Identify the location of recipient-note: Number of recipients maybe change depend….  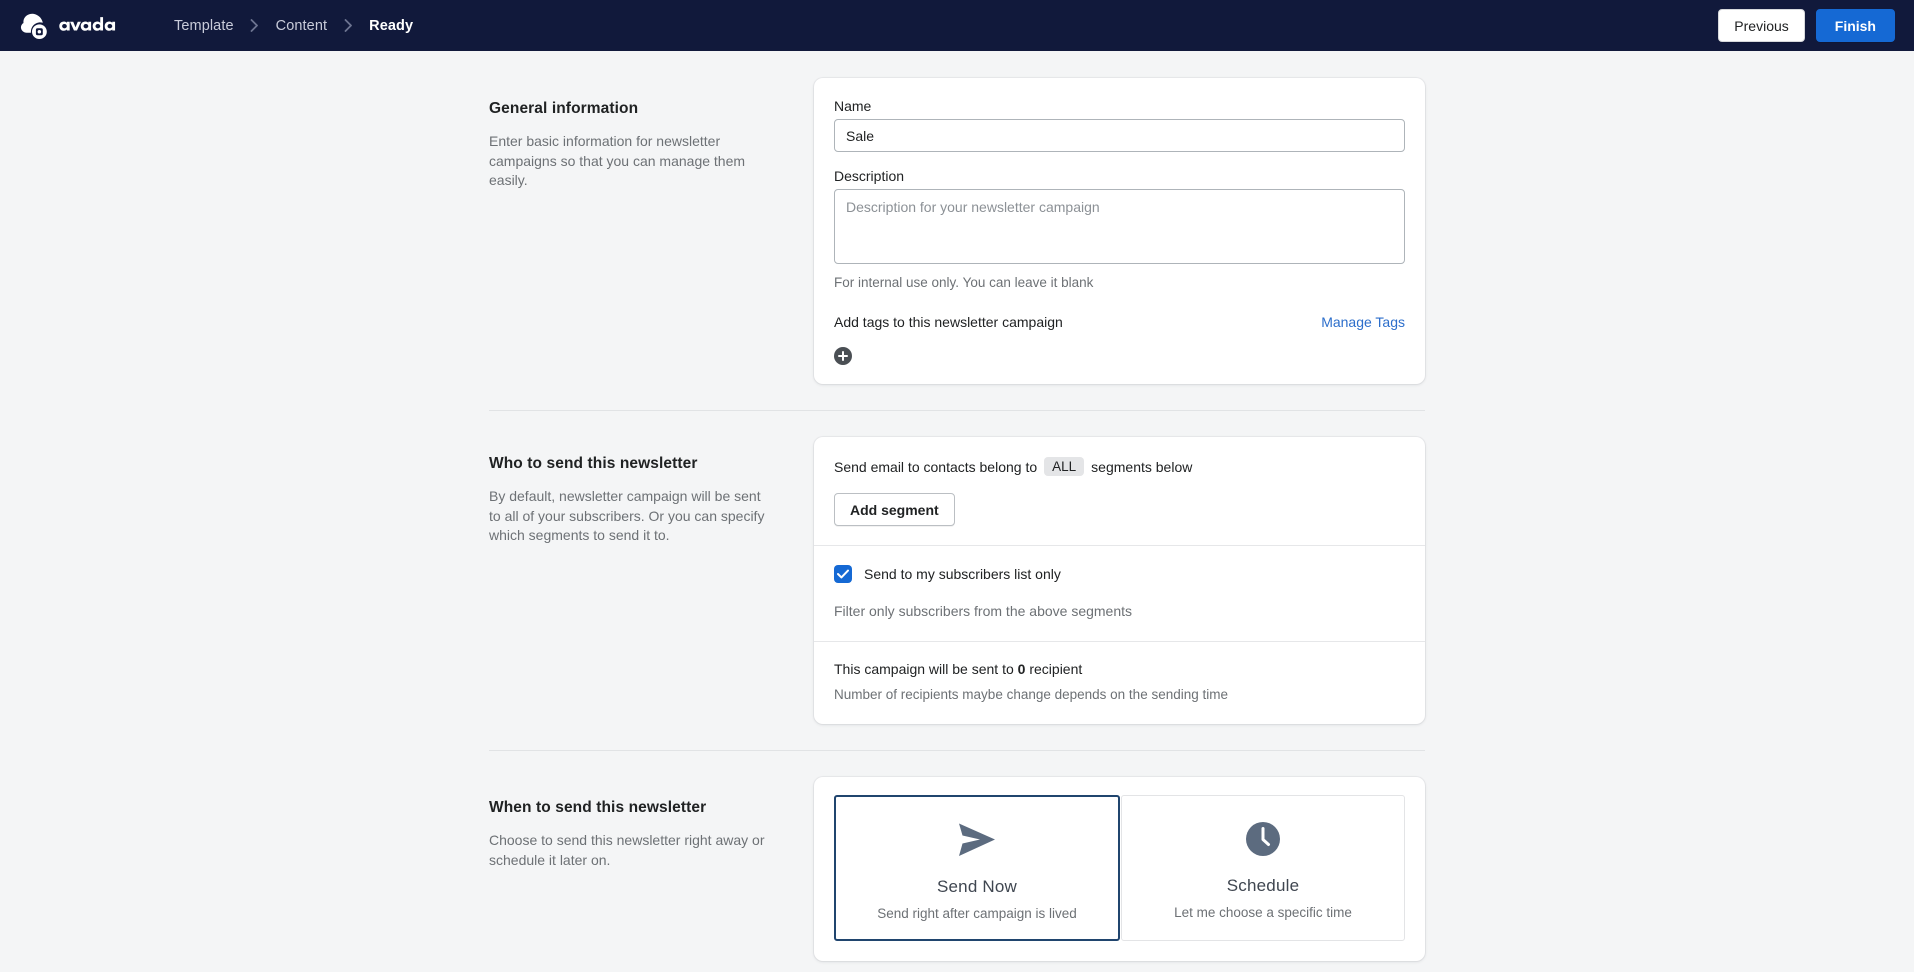
(1031, 694).